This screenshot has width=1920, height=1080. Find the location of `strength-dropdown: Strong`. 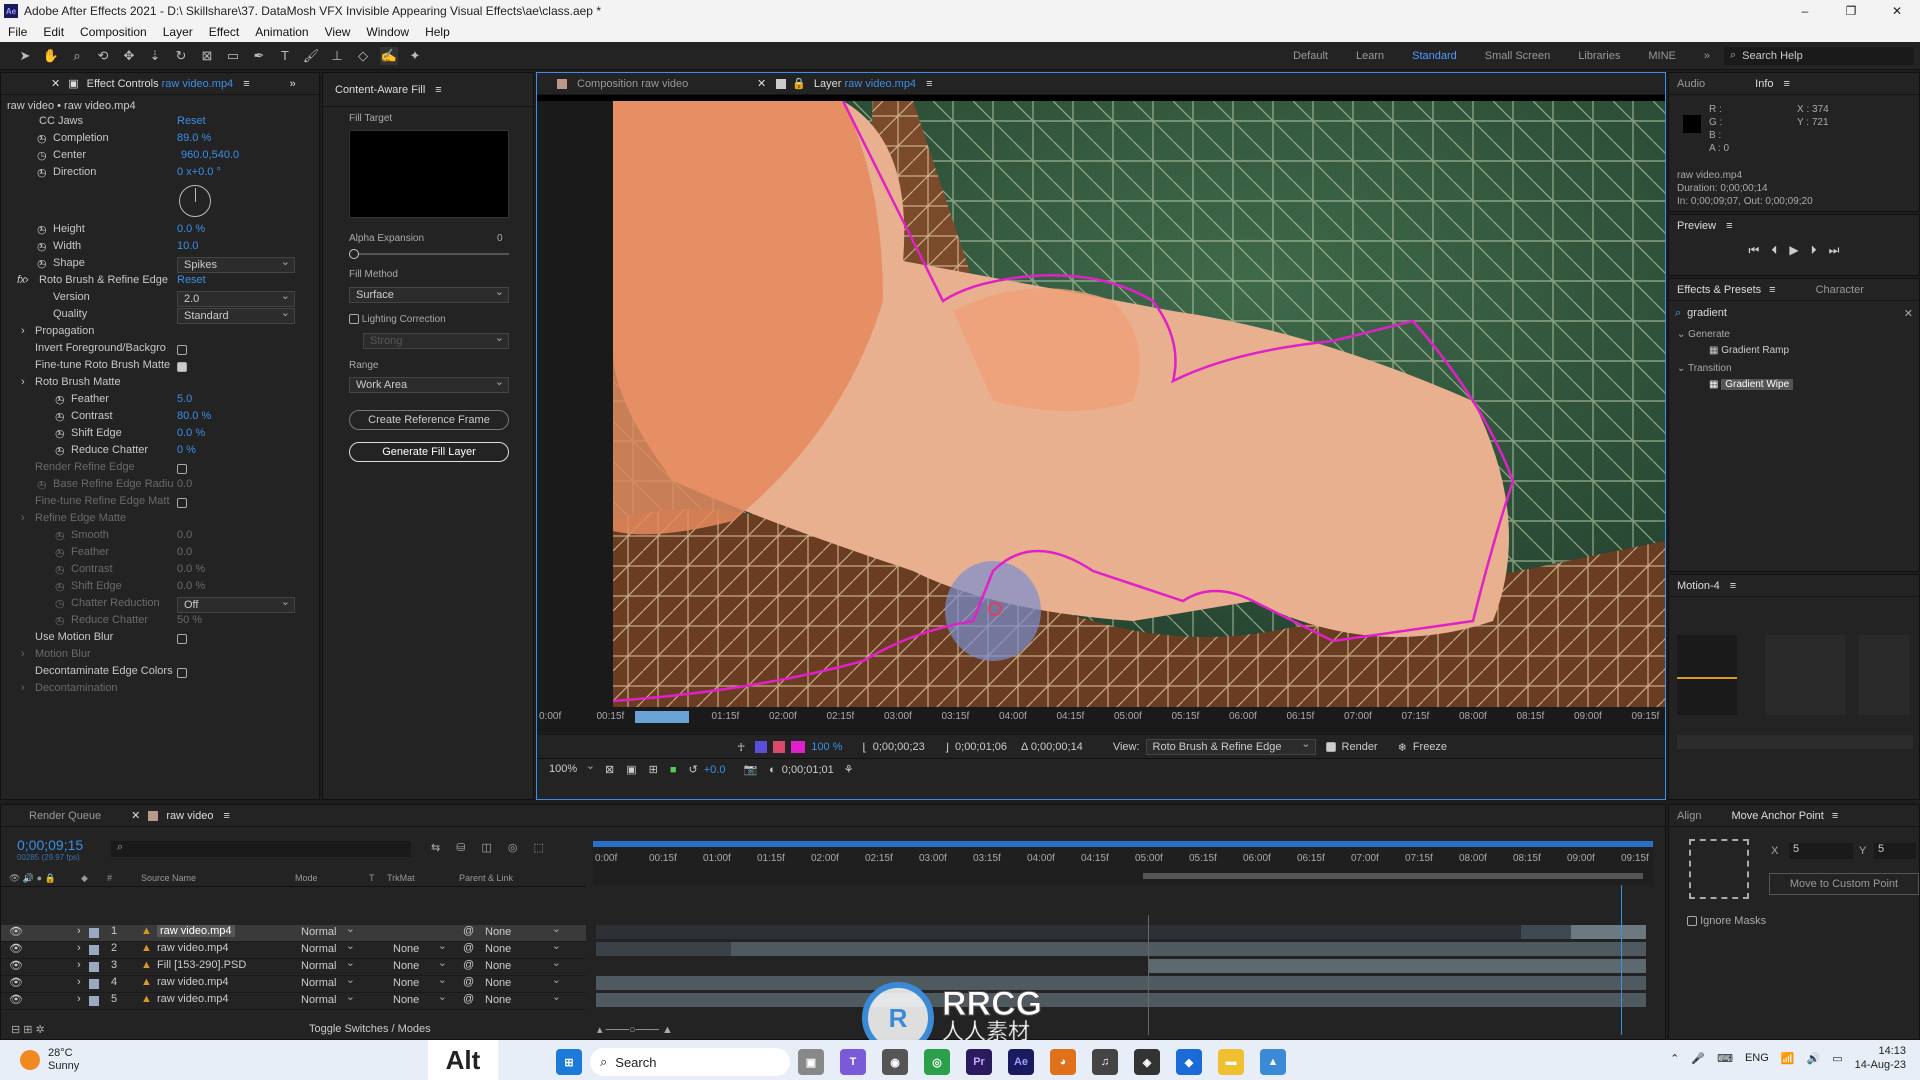

strength-dropdown: Strong is located at coordinates (436, 340).